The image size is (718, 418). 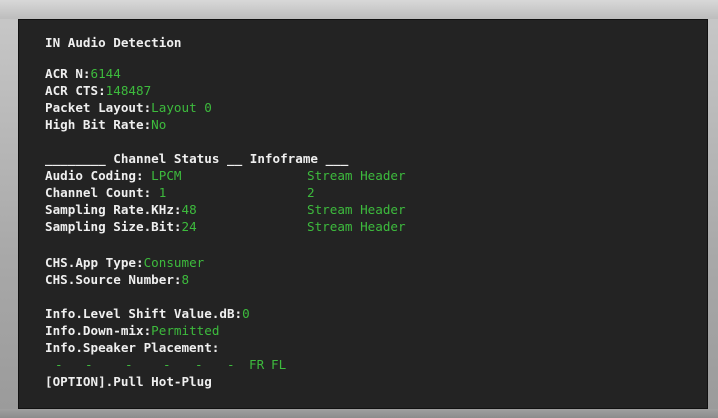 What do you see at coordinates (235, 158) in the screenshot?
I see `header-mid: __` at bounding box center [235, 158].